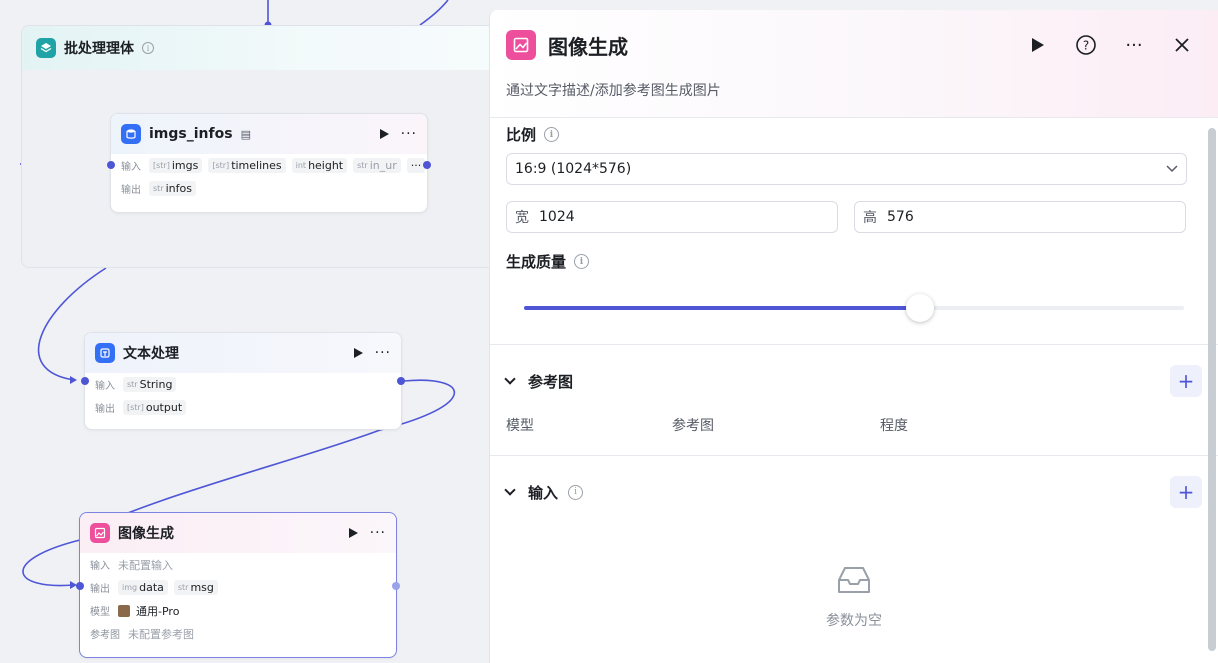 The width and height of the screenshot is (1218, 663). I want to click on ref-label: 参考图, so click(105, 635).